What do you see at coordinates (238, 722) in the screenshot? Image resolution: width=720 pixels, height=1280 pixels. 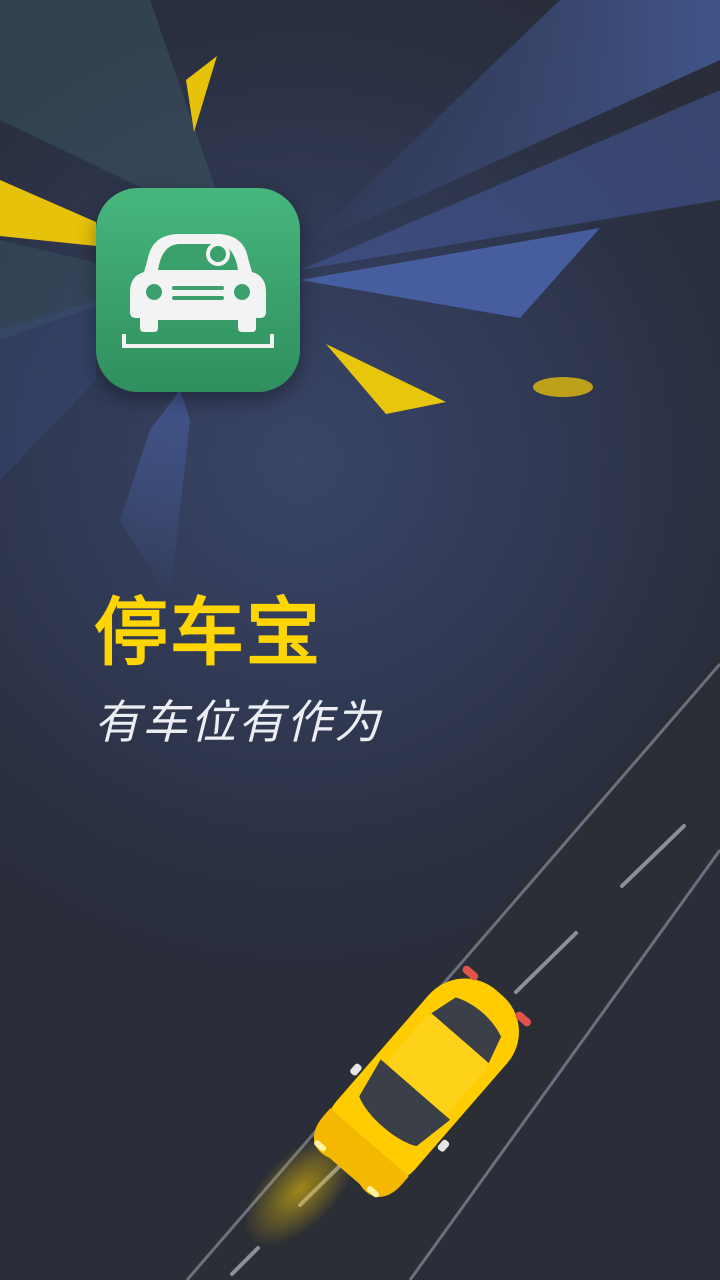 I see `app-slogan: 有车位有作为` at bounding box center [238, 722].